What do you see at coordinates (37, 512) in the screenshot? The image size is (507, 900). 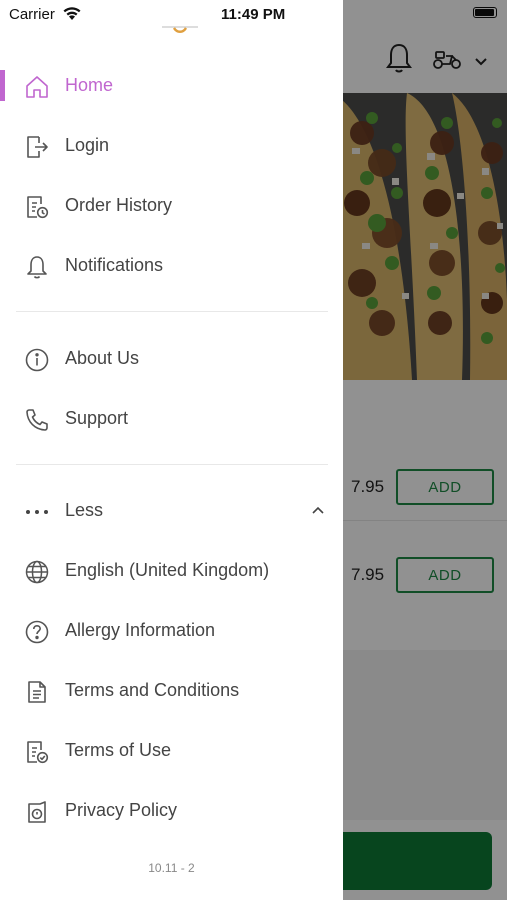 I see `more-dots-icon` at bounding box center [37, 512].